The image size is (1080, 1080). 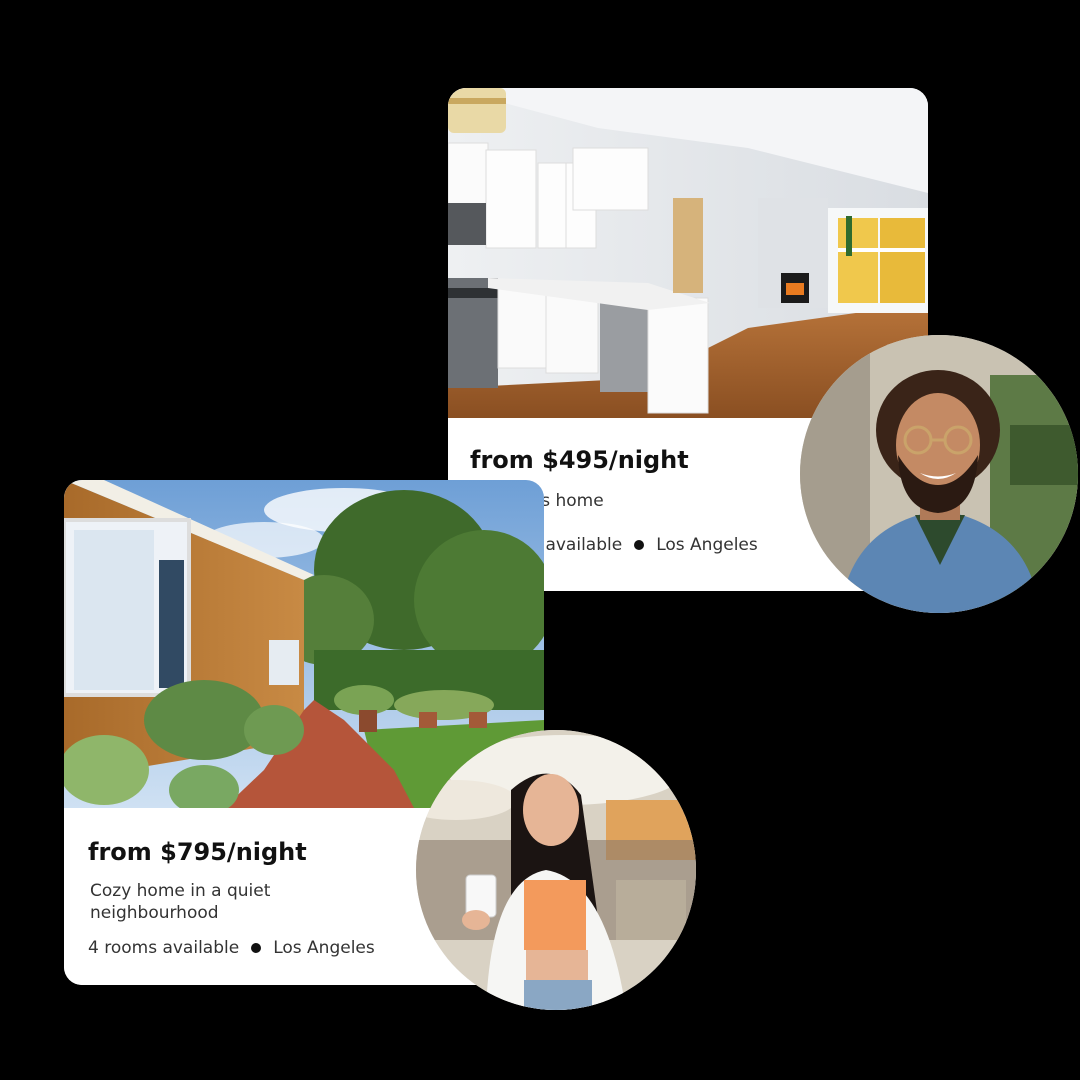 I want to click on listing-price: from $495/night, so click(x=579, y=460).